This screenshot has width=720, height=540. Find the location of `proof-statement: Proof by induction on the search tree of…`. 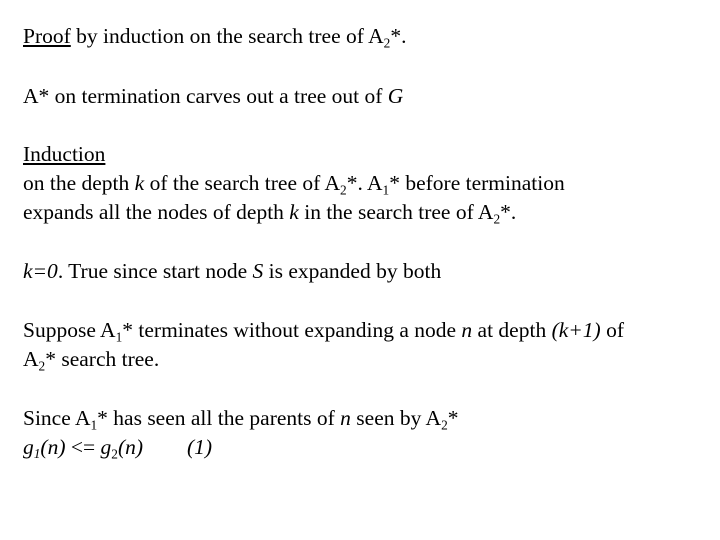

proof-statement: Proof by induction on the search tree of… is located at coordinates (215, 37).